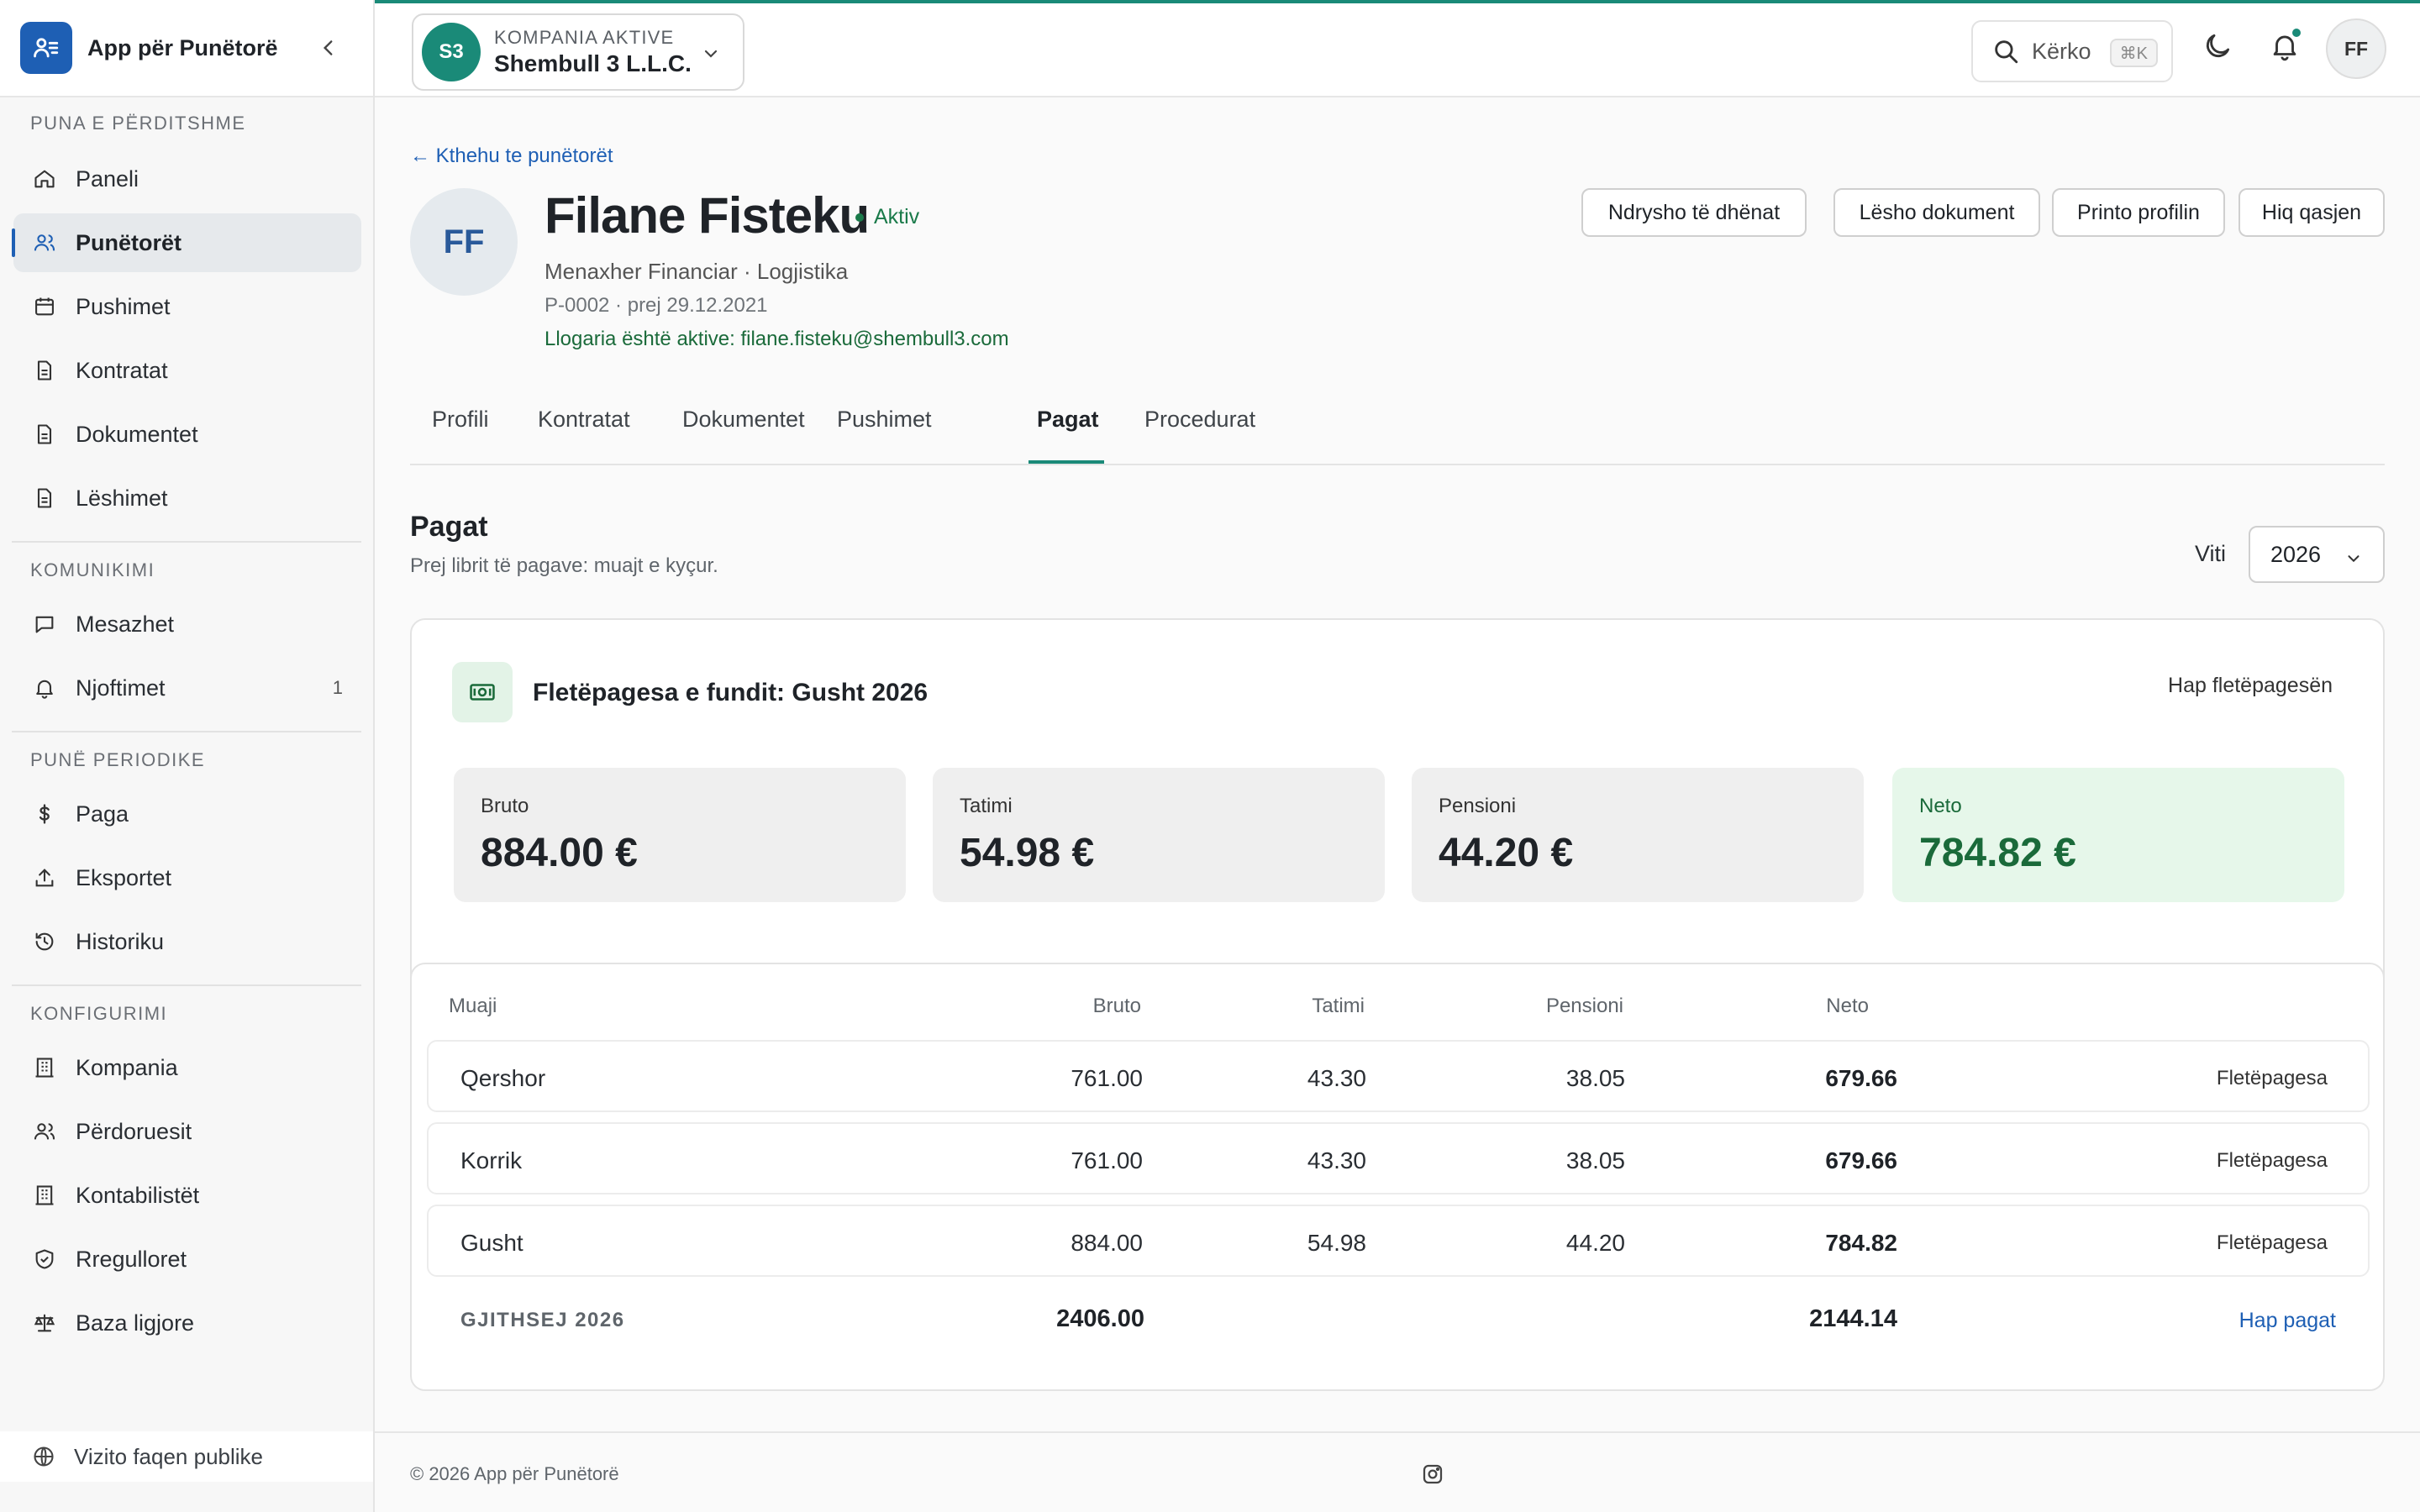 The height and width of the screenshot is (1512, 2420). I want to click on stat-value: 54.98 €, so click(1027, 853).